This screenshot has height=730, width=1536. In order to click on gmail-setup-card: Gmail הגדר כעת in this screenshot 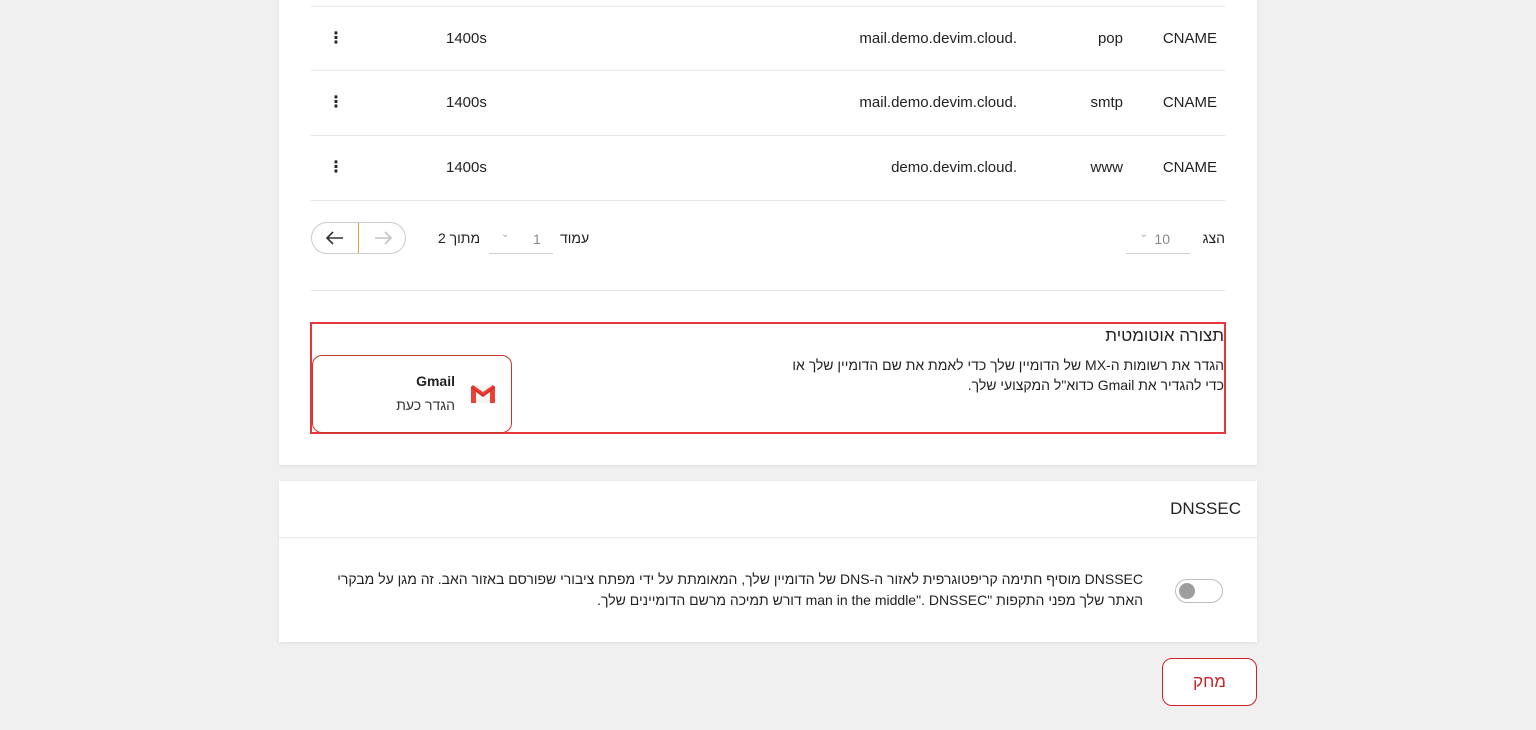, I will do `click(412, 394)`.